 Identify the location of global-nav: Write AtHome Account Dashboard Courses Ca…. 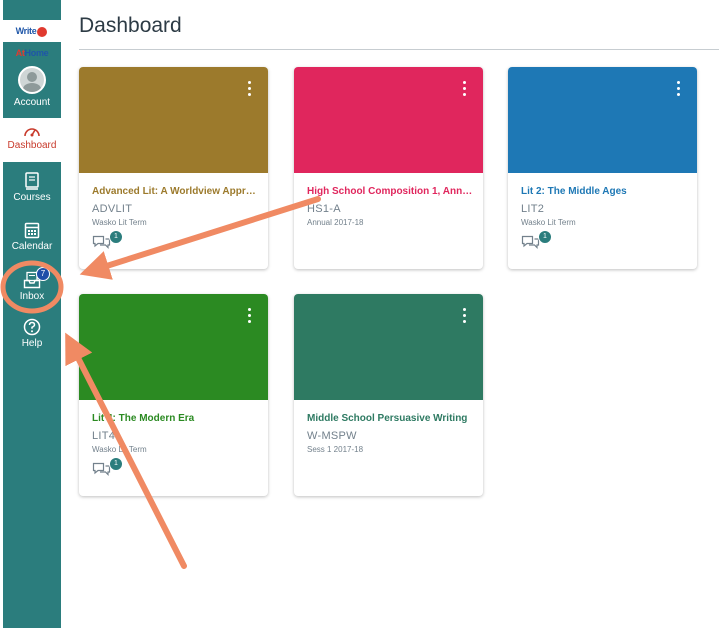
(32, 314).